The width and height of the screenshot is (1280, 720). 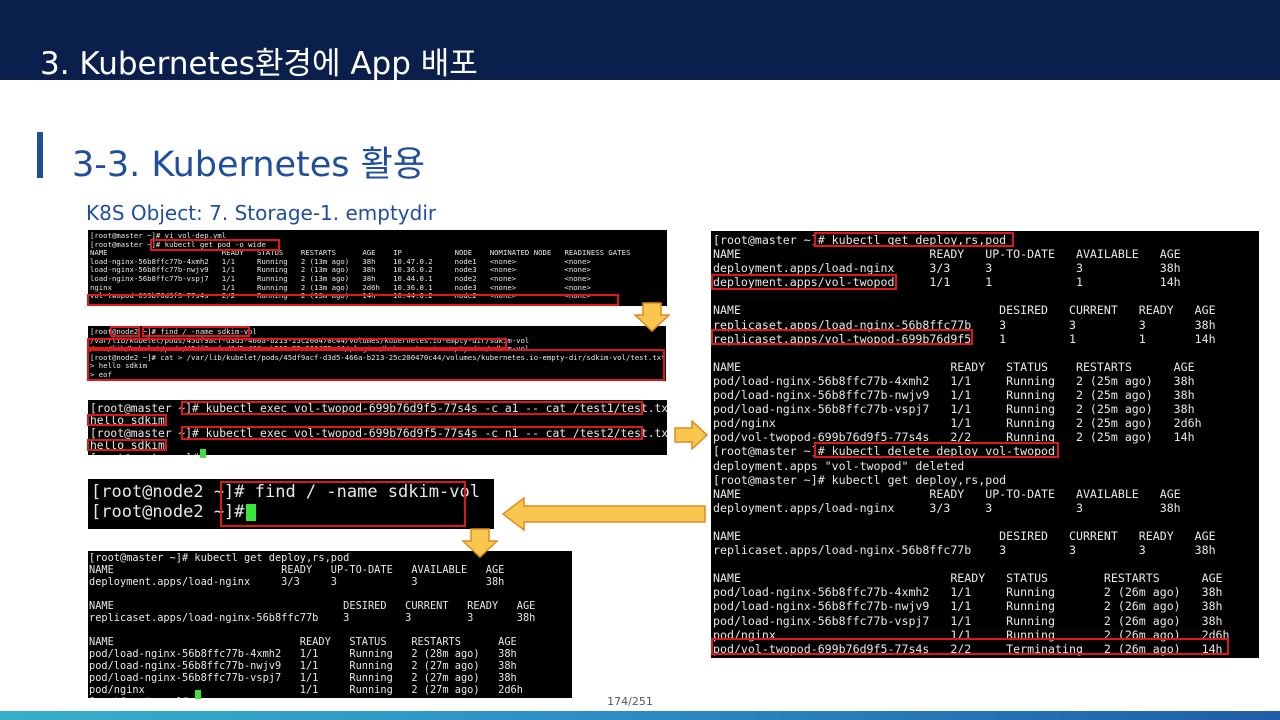 I want to click on arrow-left-icon, so click(x=604, y=514).